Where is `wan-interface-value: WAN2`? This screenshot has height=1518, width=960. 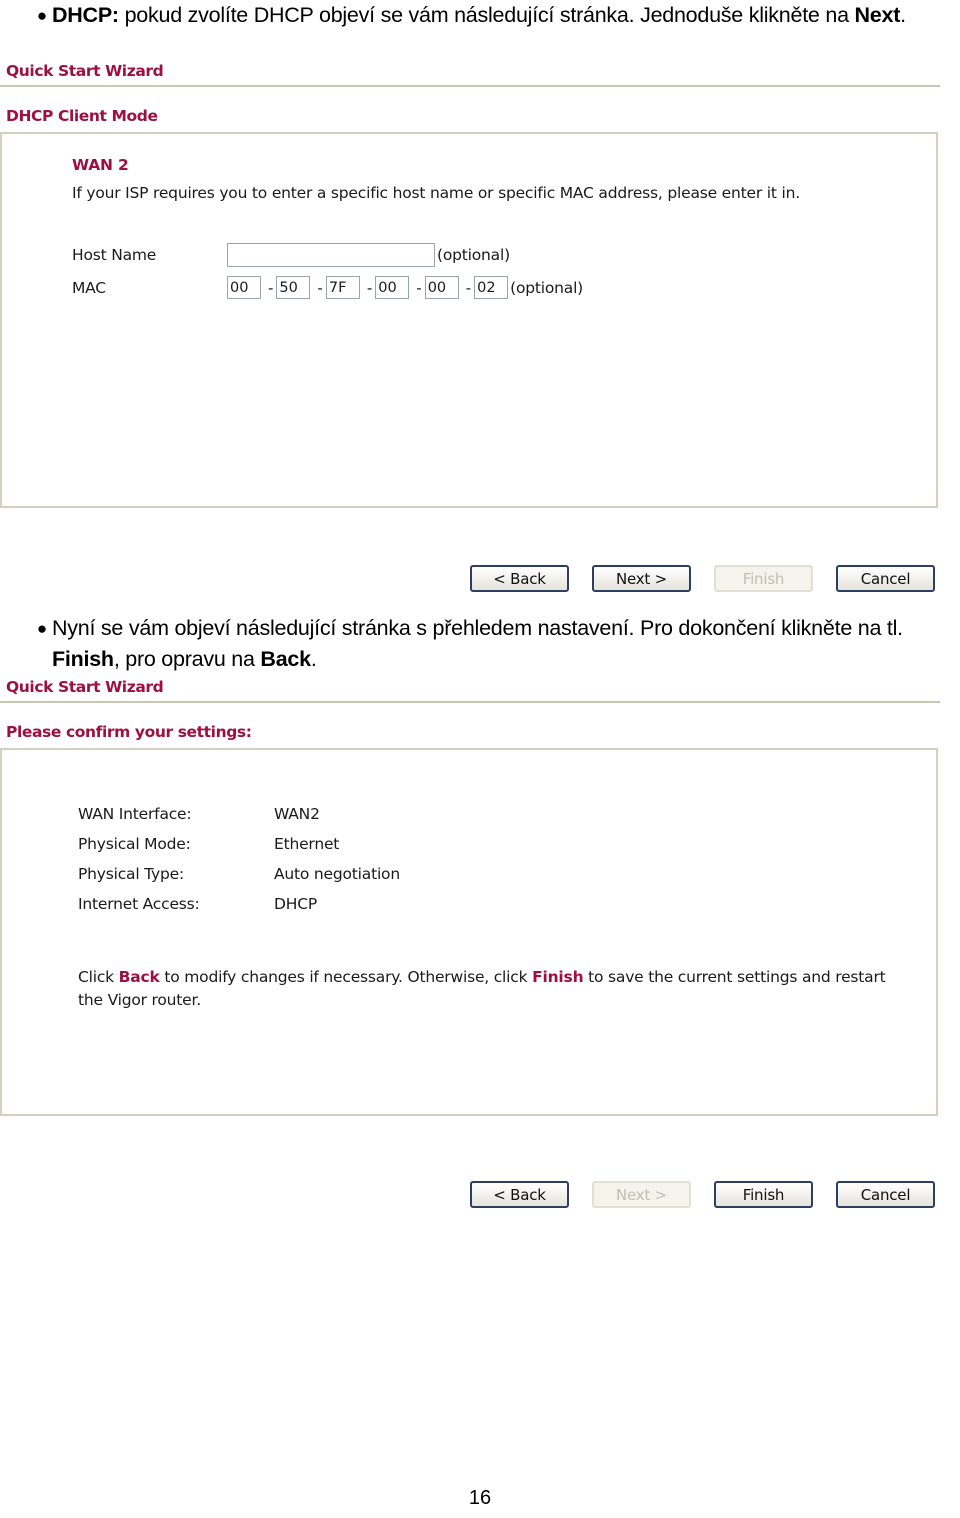
wan-interface-value: WAN2 is located at coordinates (297, 814).